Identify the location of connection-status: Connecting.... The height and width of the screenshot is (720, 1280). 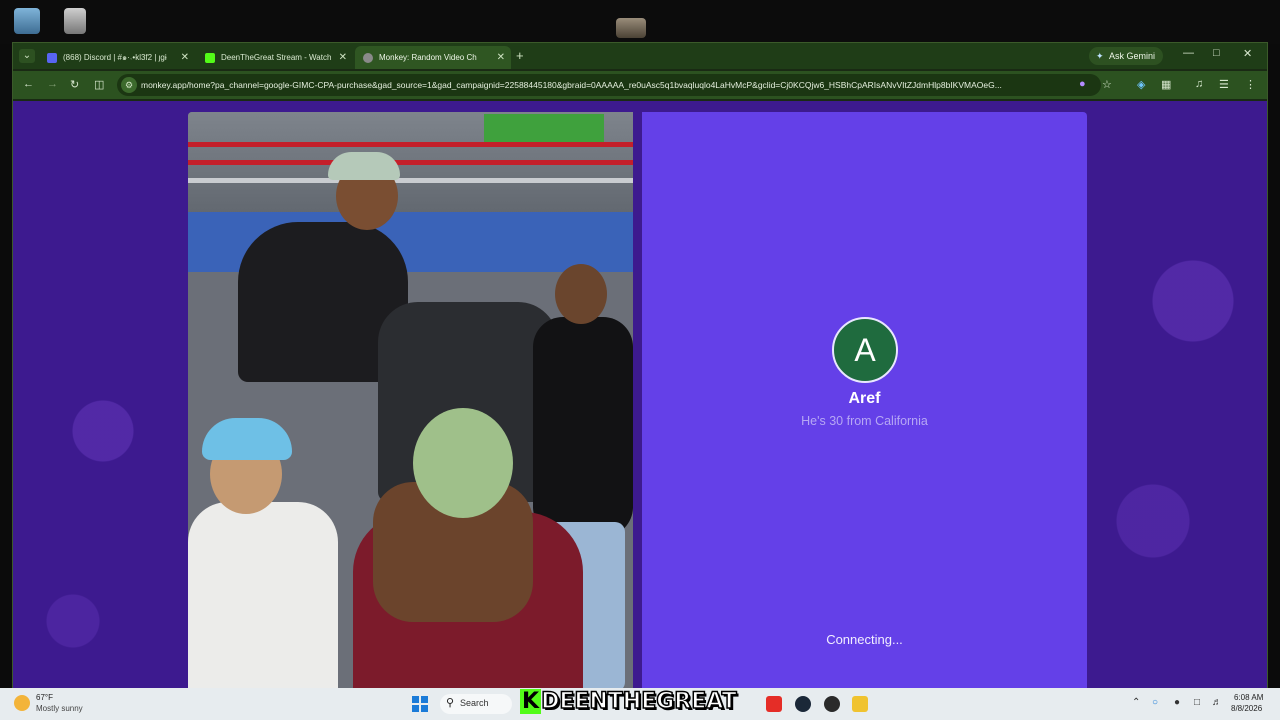
(864, 639).